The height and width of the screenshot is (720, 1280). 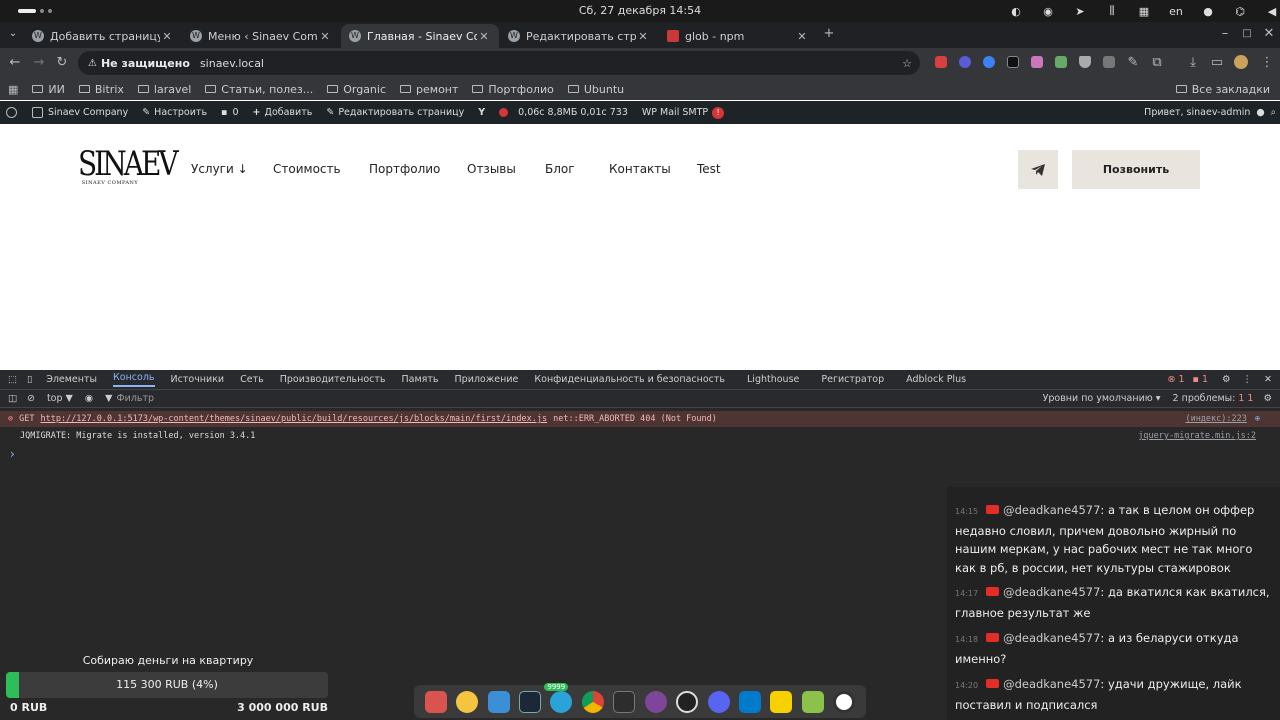 I want to click on equalizer-icon: ⫼, so click(x=1112, y=11).